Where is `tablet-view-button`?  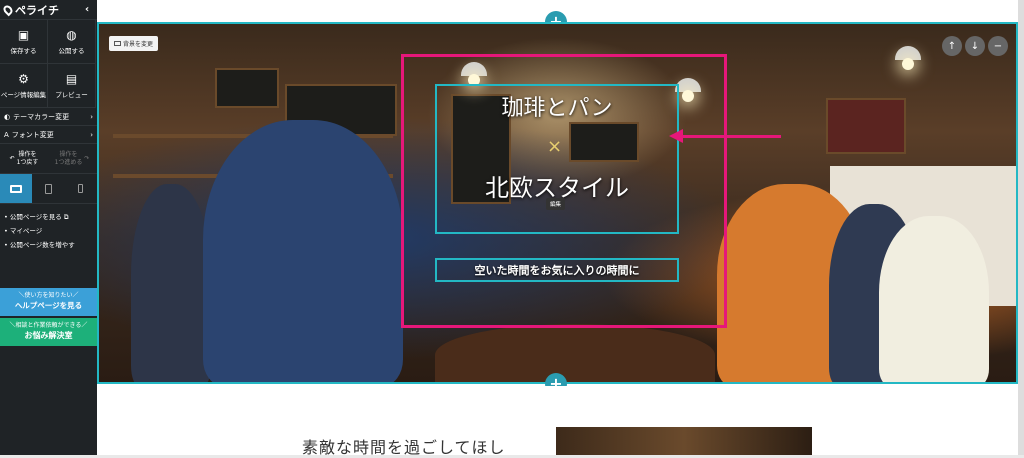 tablet-view-button is located at coordinates (48, 188).